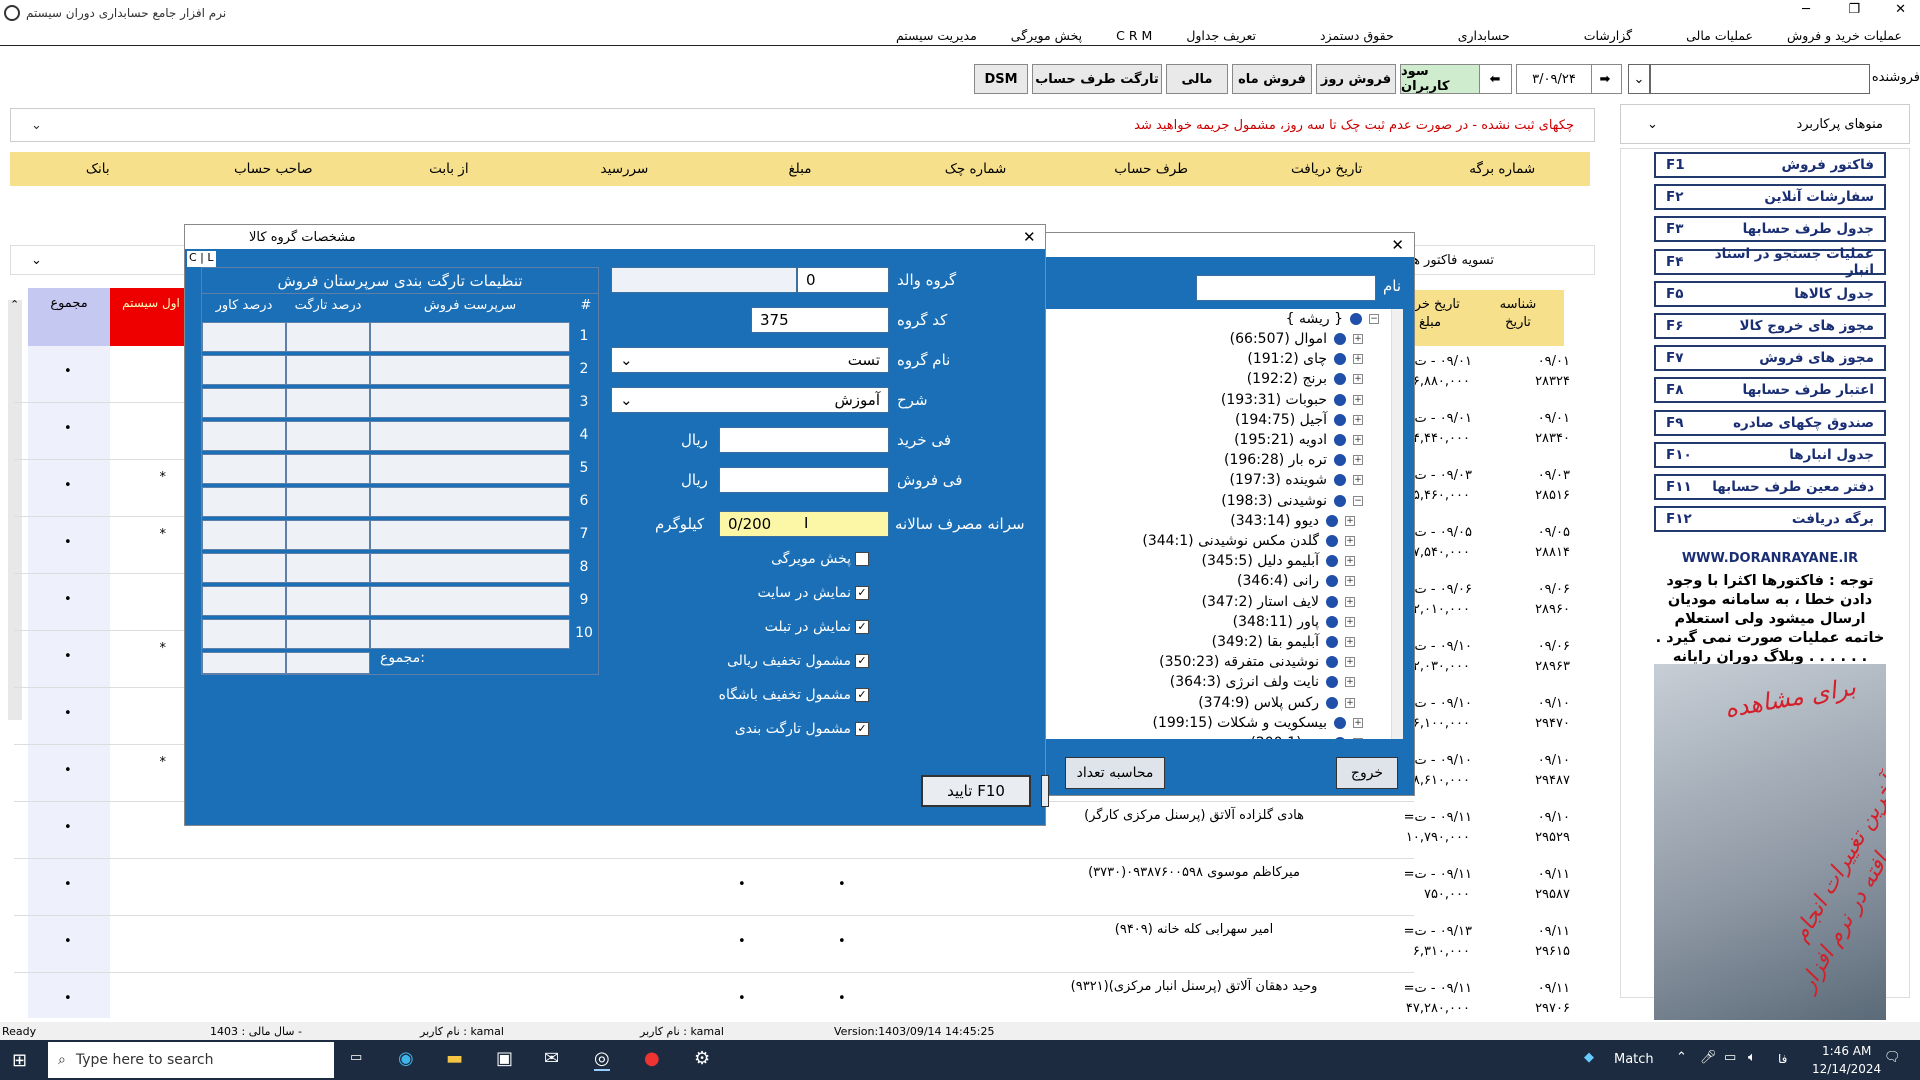 Image resolution: width=1920 pixels, height=1080 pixels. Describe the element at coordinates (794, 695) in the screenshot. I see `option-checkbox: ✓ مشمول تخفیف باشگاه` at that location.